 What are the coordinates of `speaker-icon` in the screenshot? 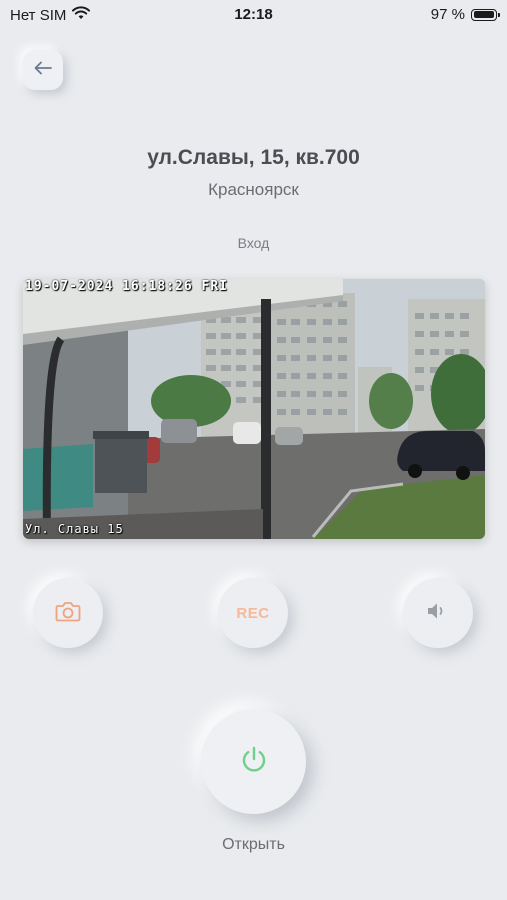 It's located at (438, 613).